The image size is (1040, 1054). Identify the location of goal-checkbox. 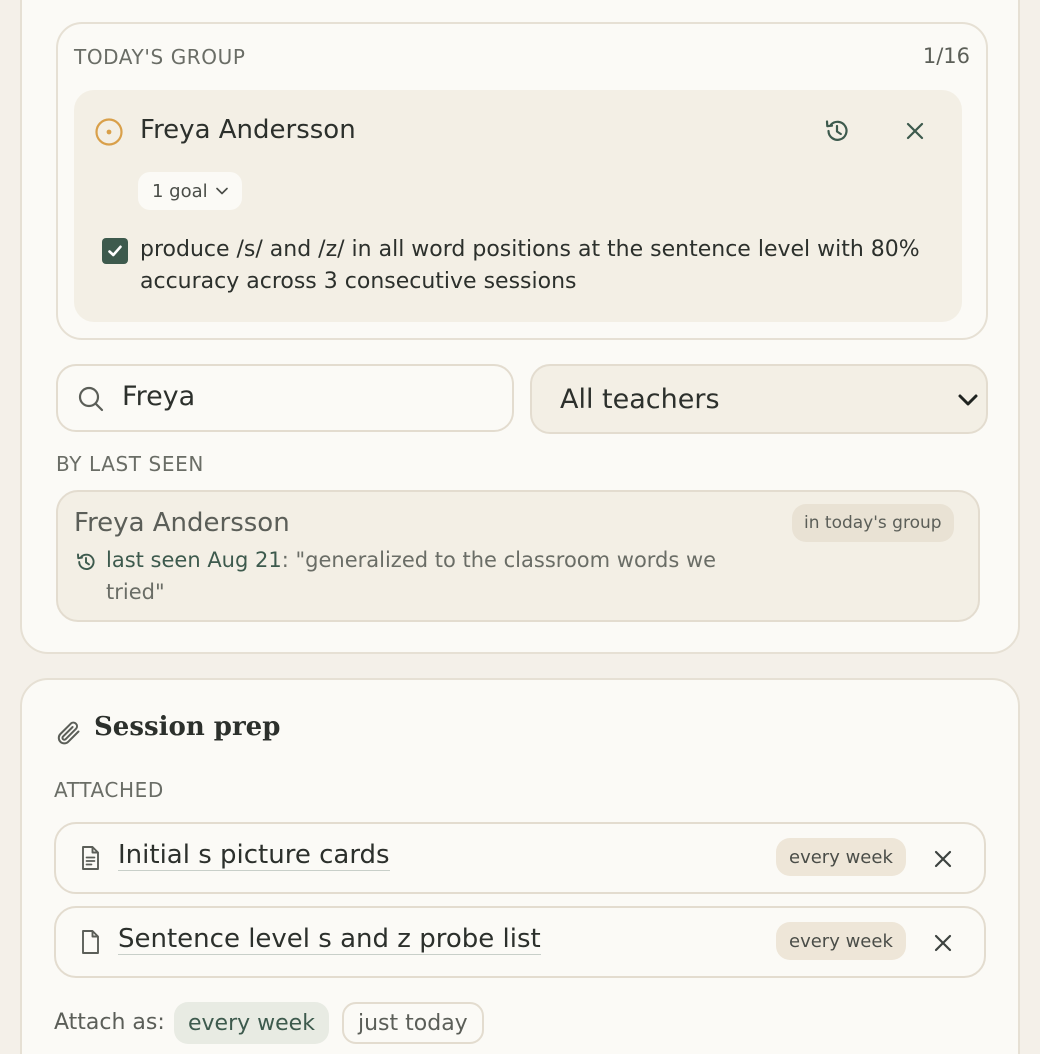
(115, 251).